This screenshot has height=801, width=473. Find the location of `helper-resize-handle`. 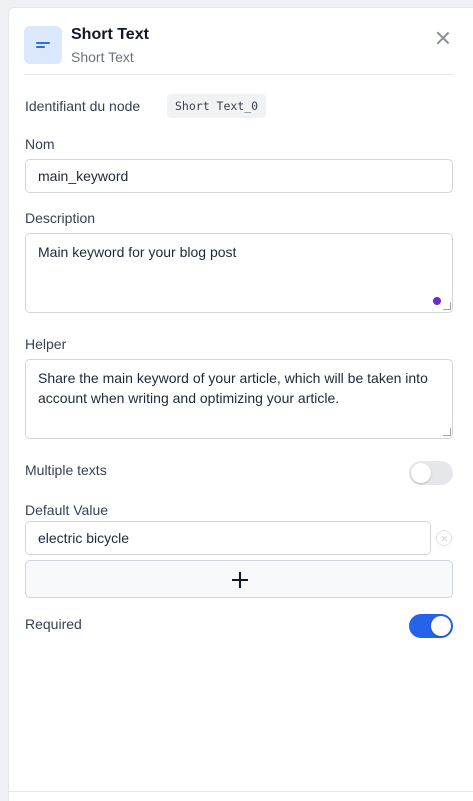

helper-resize-handle is located at coordinates (447, 432).